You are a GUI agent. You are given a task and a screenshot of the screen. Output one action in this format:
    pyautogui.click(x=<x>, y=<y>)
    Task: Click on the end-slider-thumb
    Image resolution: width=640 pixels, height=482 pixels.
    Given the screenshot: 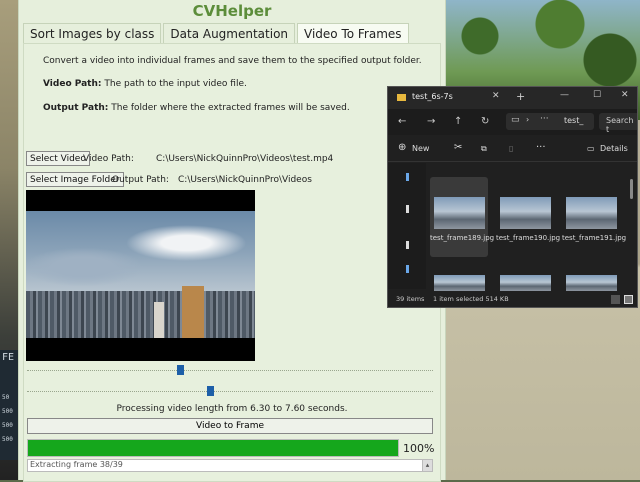 What is the action you would take?
    pyautogui.click(x=210, y=391)
    